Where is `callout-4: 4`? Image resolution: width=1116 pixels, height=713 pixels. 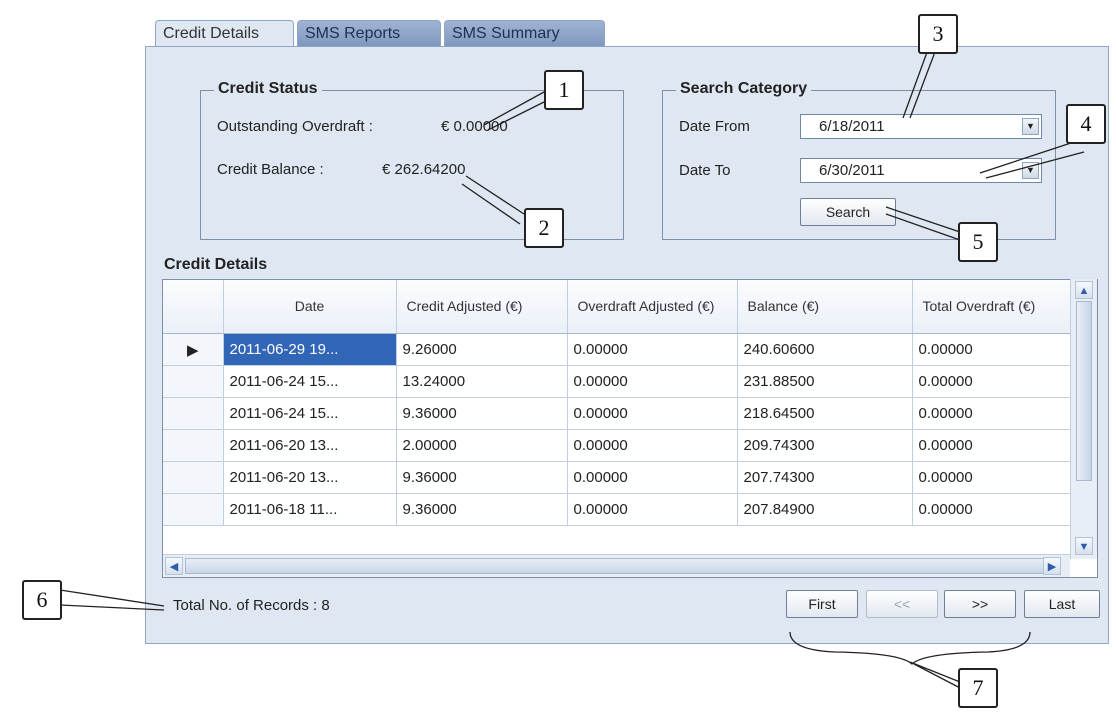 callout-4: 4 is located at coordinates (1086, 124).